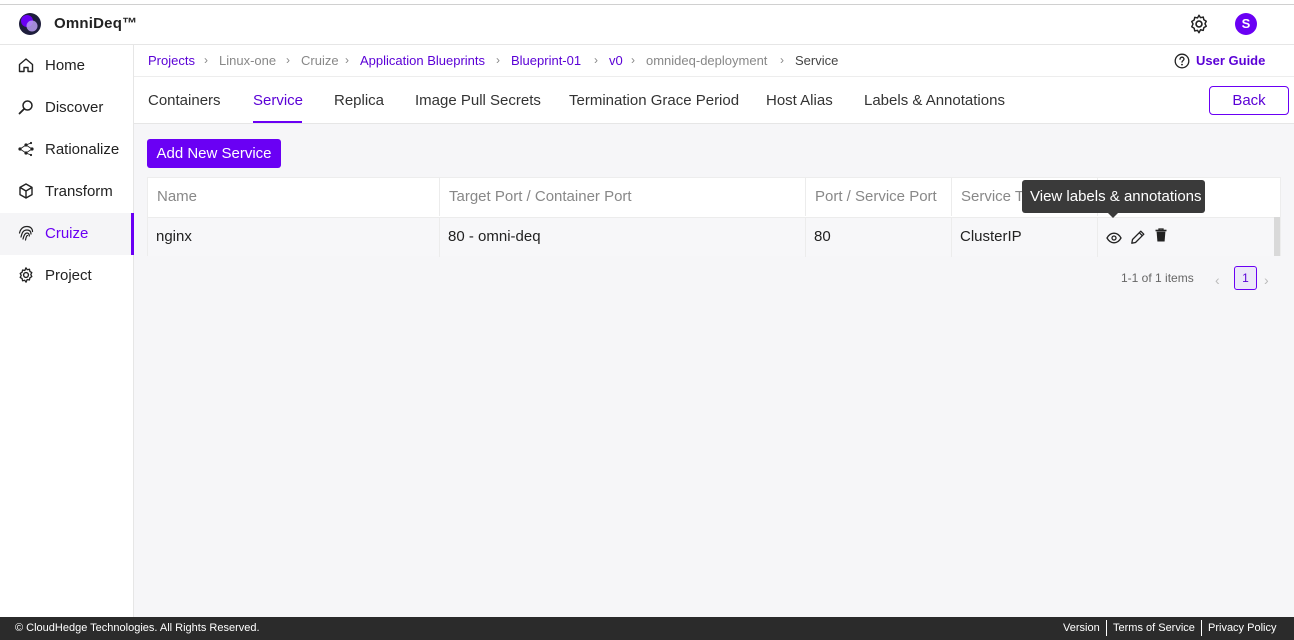 This screenshot has height=640, width=1294. Describe the element at coordinates (817, 60) in the screenshot. I see `breadcrumb-current: Service` at that location.